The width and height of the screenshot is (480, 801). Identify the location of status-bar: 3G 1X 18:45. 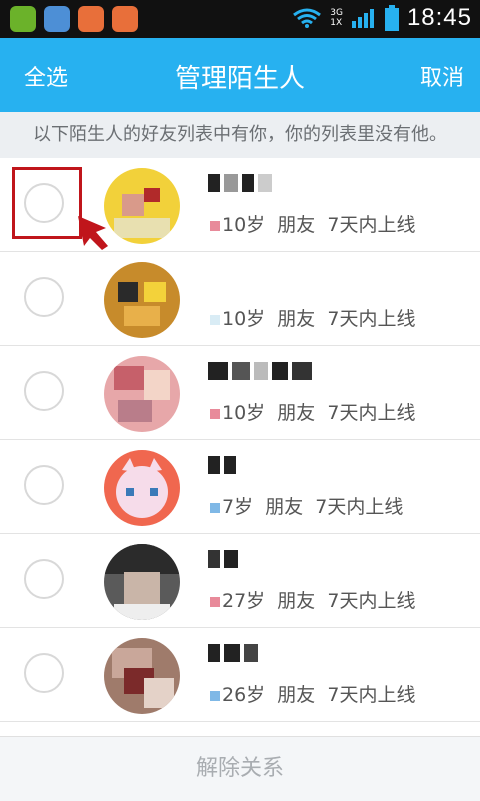
(240, 19).